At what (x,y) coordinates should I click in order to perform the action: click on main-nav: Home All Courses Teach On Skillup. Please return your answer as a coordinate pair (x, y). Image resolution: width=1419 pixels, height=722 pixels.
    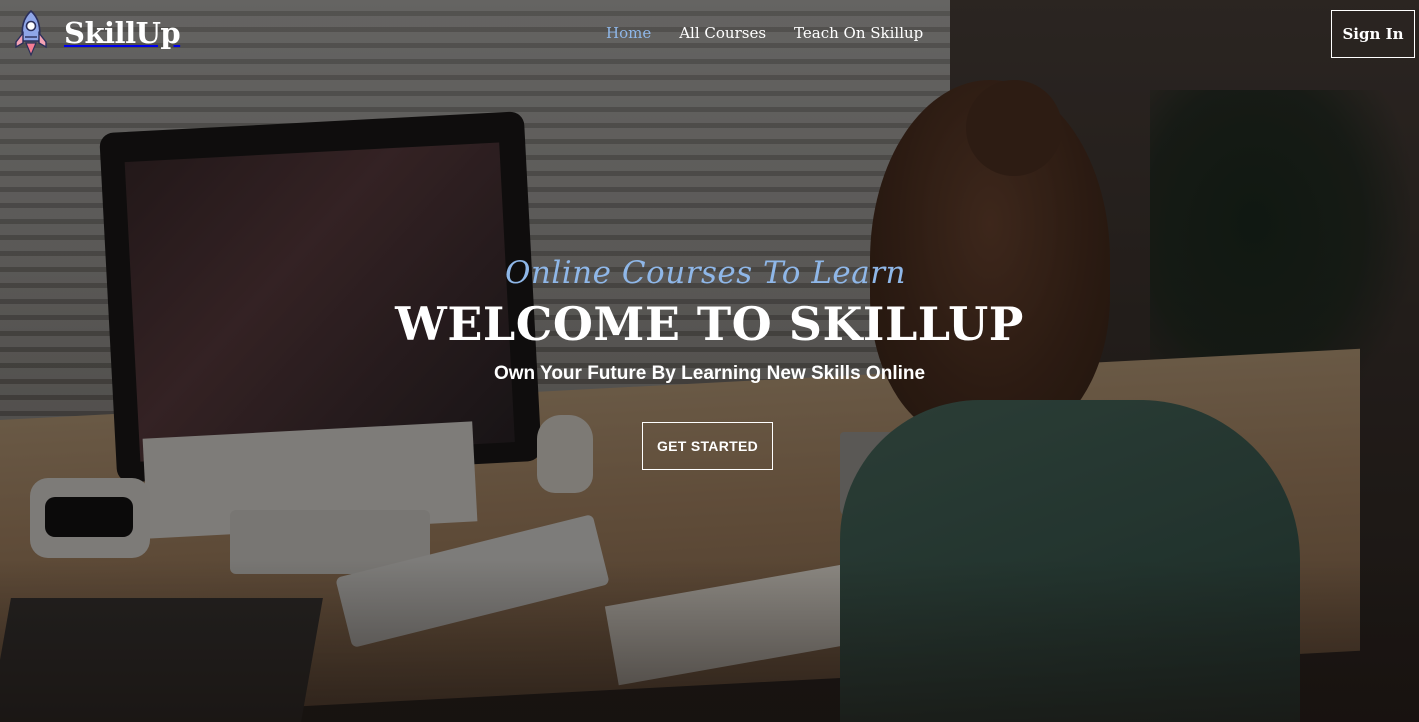
    Looking at the image, I should click on (764, 33).